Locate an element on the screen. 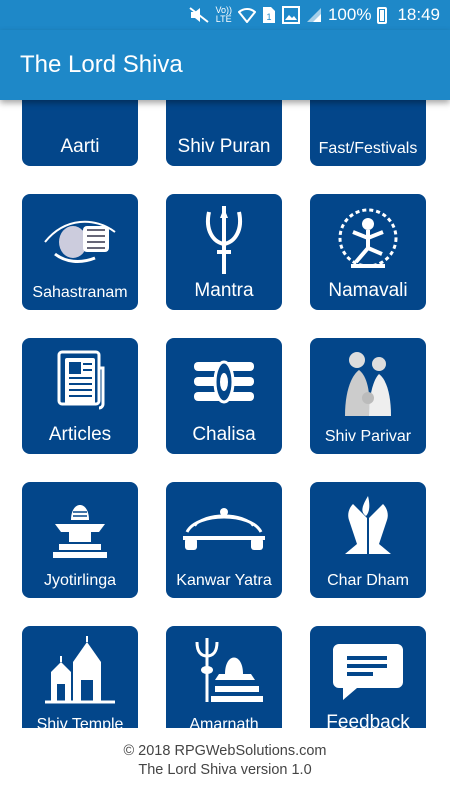 This screenshot has height=800, width=450. tile-mantra: Mantra is located at coordinates (224, 252).